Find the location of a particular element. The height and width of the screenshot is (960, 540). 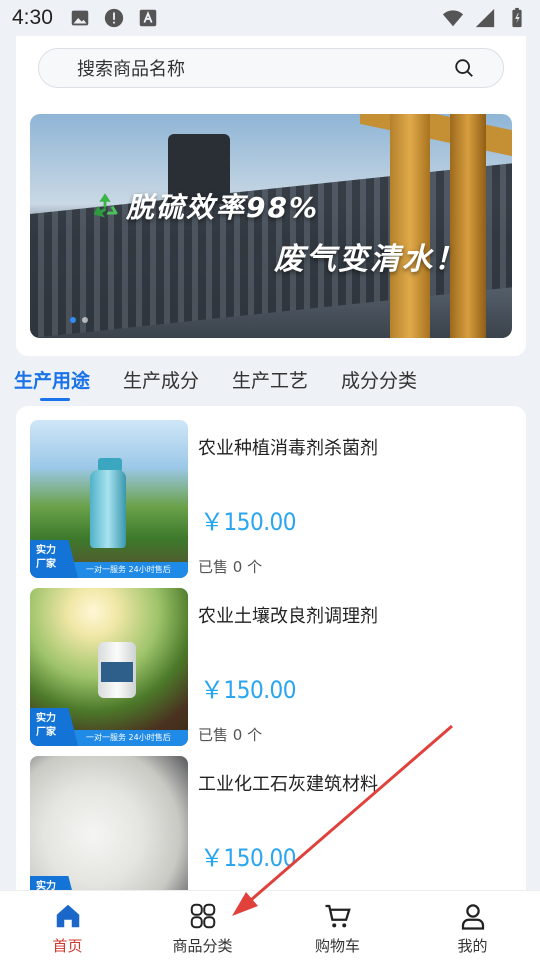

nav-home: 首页 is located at coordinates (67, 925).